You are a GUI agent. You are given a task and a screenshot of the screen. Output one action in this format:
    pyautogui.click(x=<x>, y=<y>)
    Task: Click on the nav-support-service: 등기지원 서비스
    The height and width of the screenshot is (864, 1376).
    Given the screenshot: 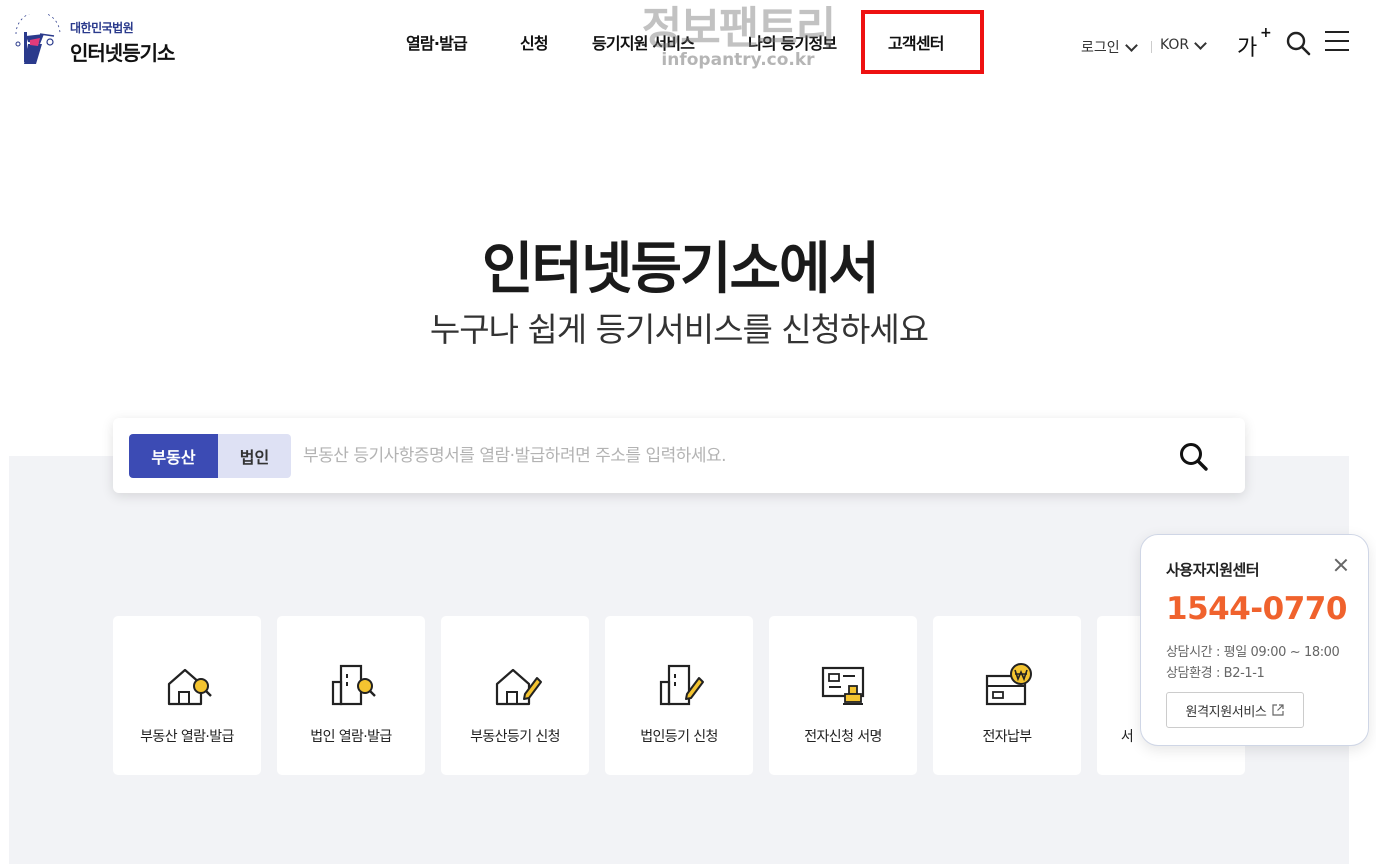 What is the action you would take?
    pyautogui.click(x=643, y=42)
    